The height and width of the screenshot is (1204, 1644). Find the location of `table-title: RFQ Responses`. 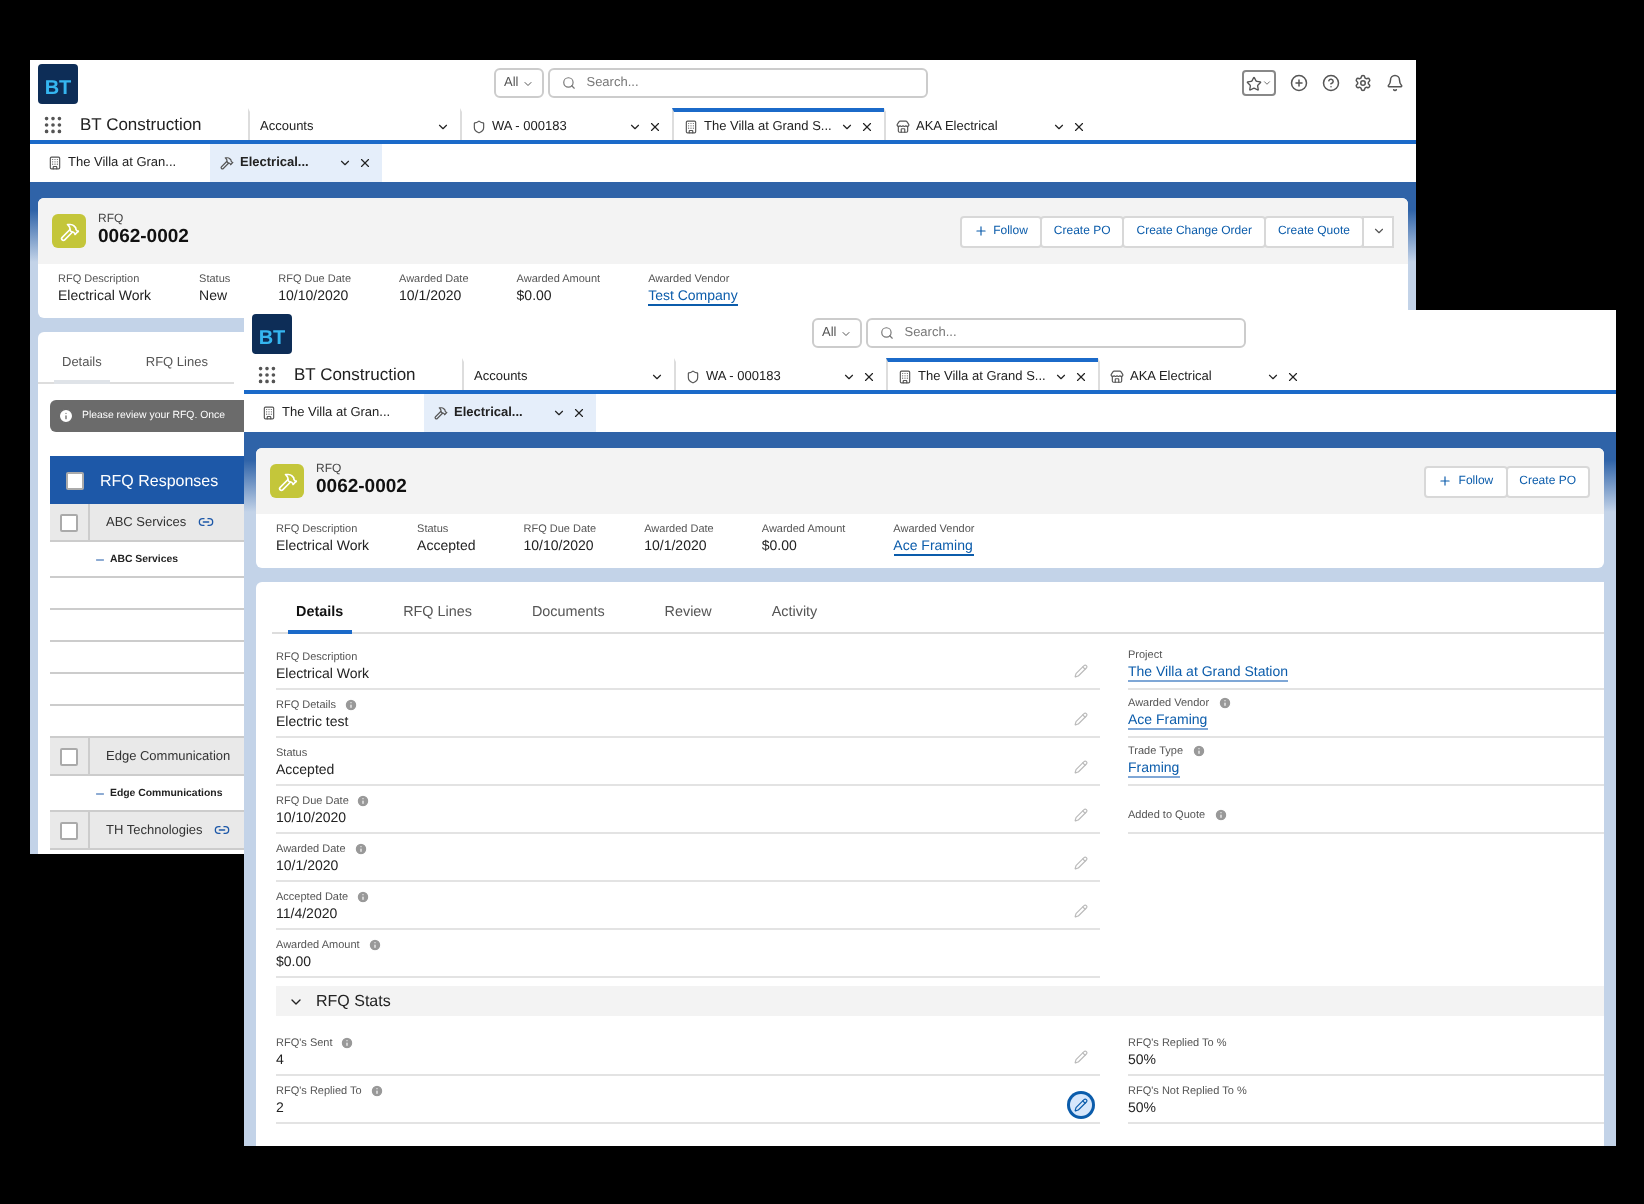

table-title: RFQ Responses is located at coordinates (159, 480).